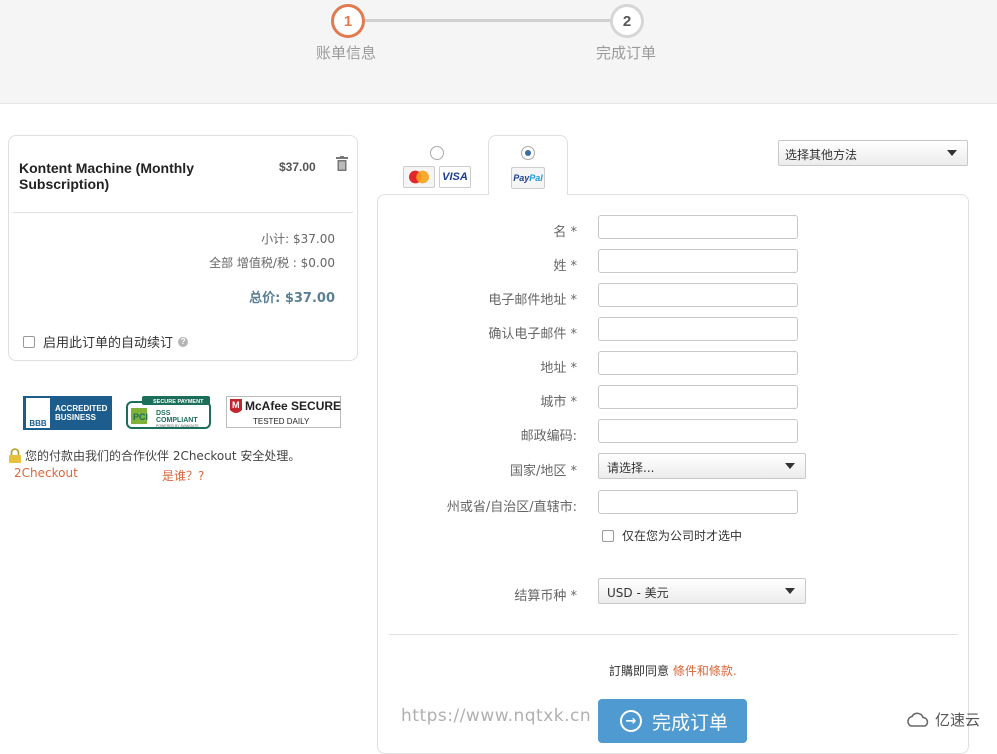 The image size is (997, 754). Describe the element at coordinates (698, 295) in the screenshot. I see `email-input` at that location.